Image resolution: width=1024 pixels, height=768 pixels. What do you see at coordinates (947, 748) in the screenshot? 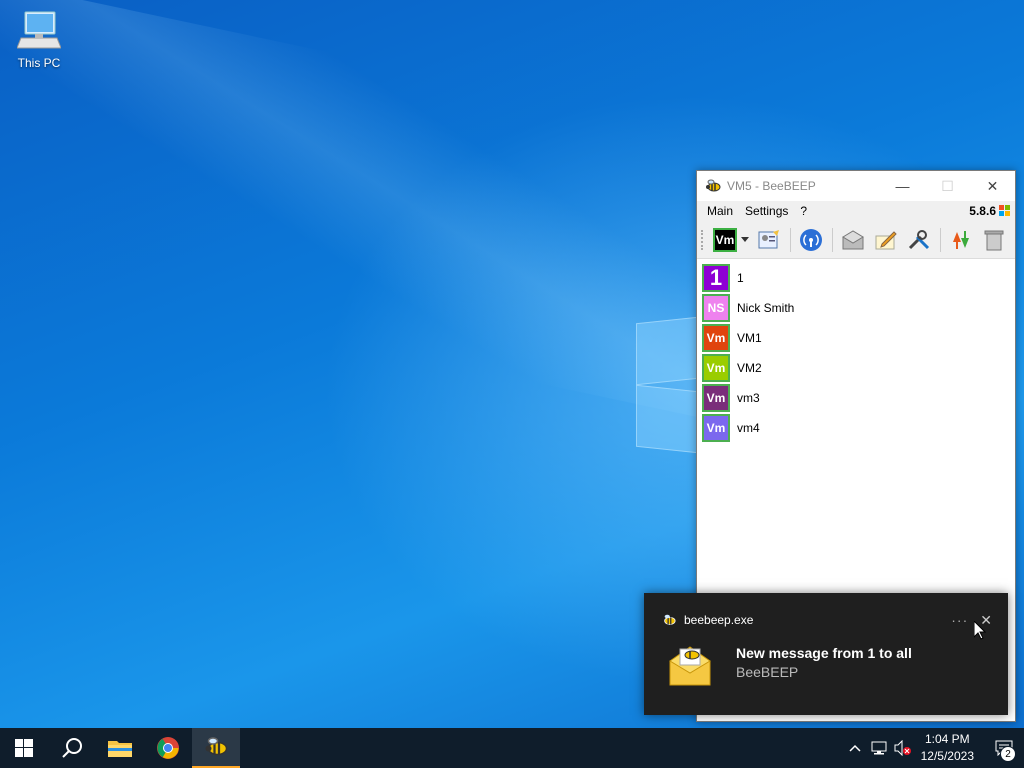
I see `clock: 1:04 PM 12/5/2023` at bounding box center [947, 748].